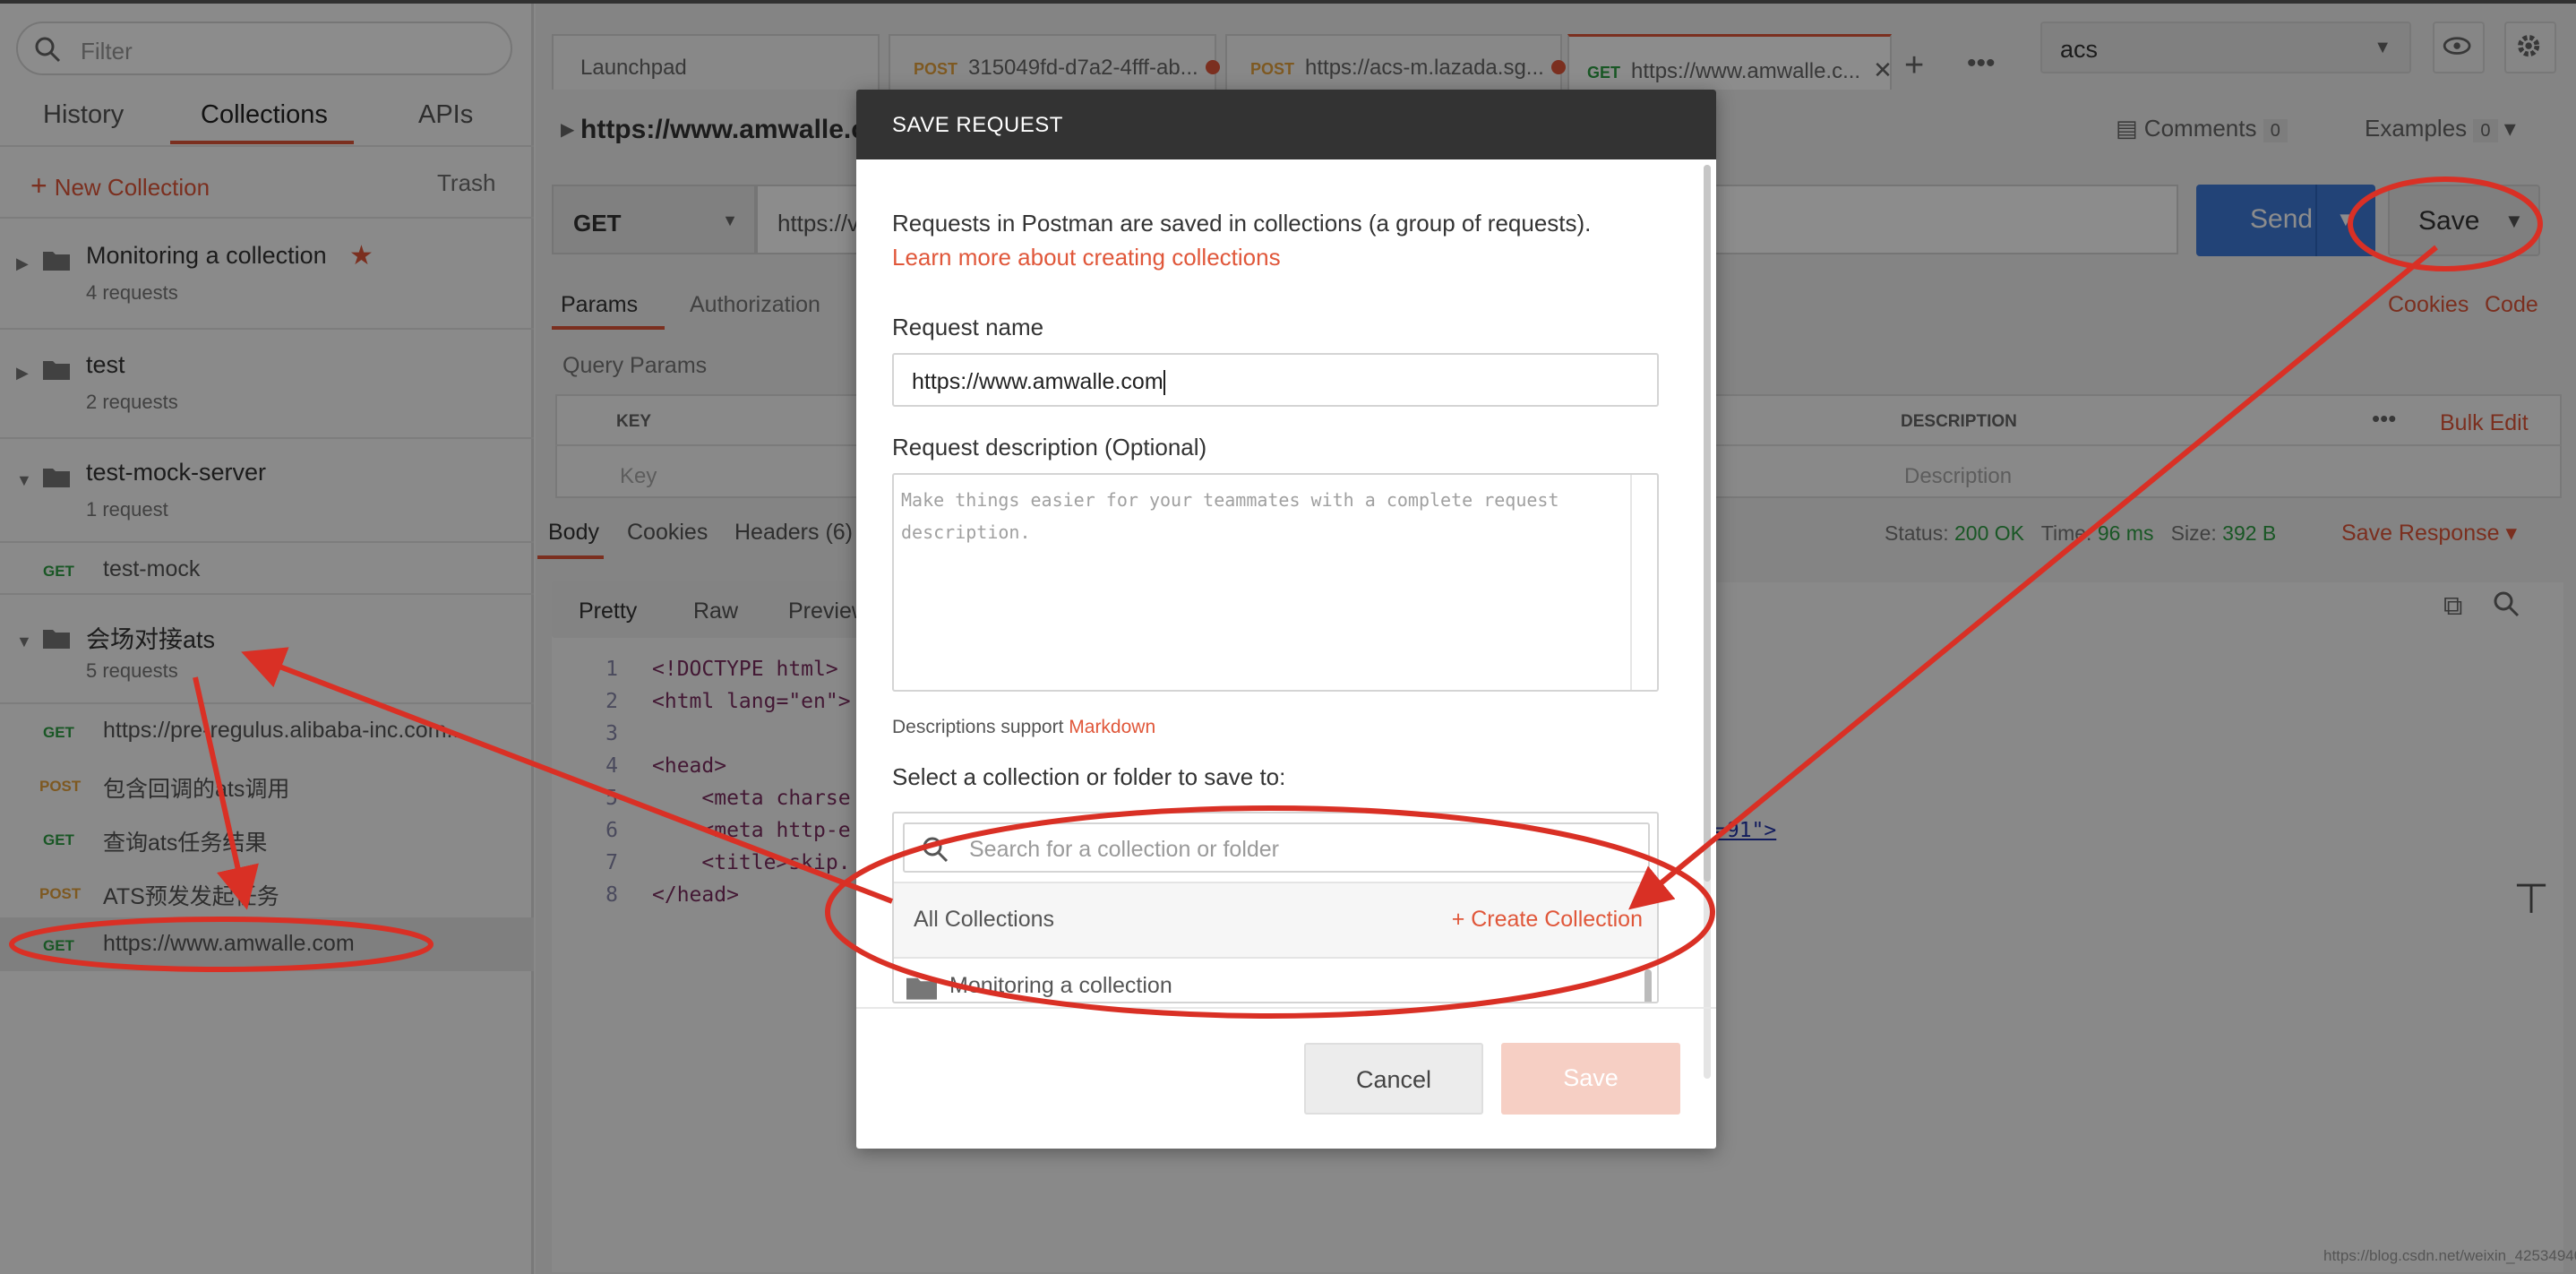 The image size is (2576, 1274). I want to click on picker-scrollbar, so click(1648, 986).